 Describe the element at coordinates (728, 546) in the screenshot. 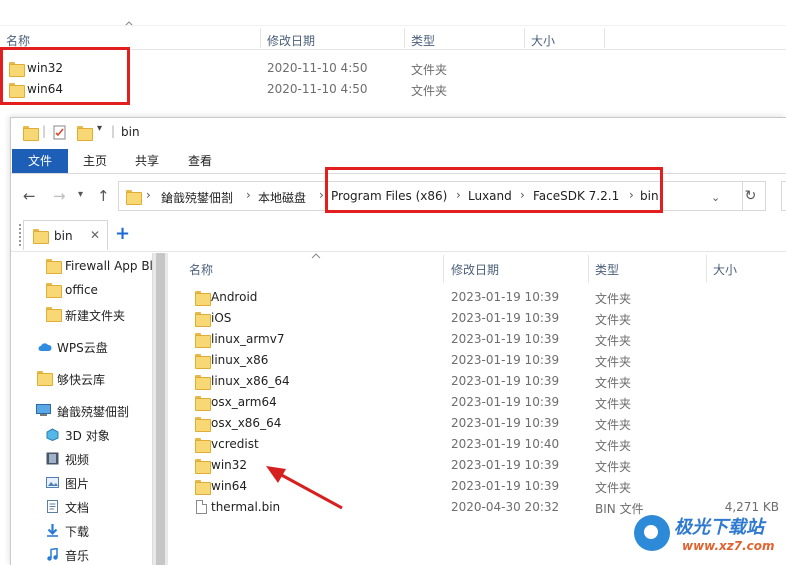

I see `watermark-url: www.xz7.com` at that location.